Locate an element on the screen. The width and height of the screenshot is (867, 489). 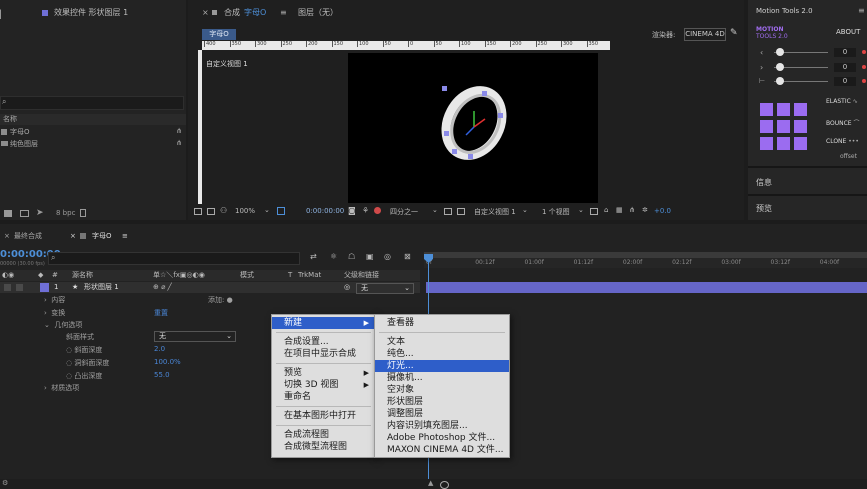
zoom-out-icon: ▲ is located at coordinates (430, 483).